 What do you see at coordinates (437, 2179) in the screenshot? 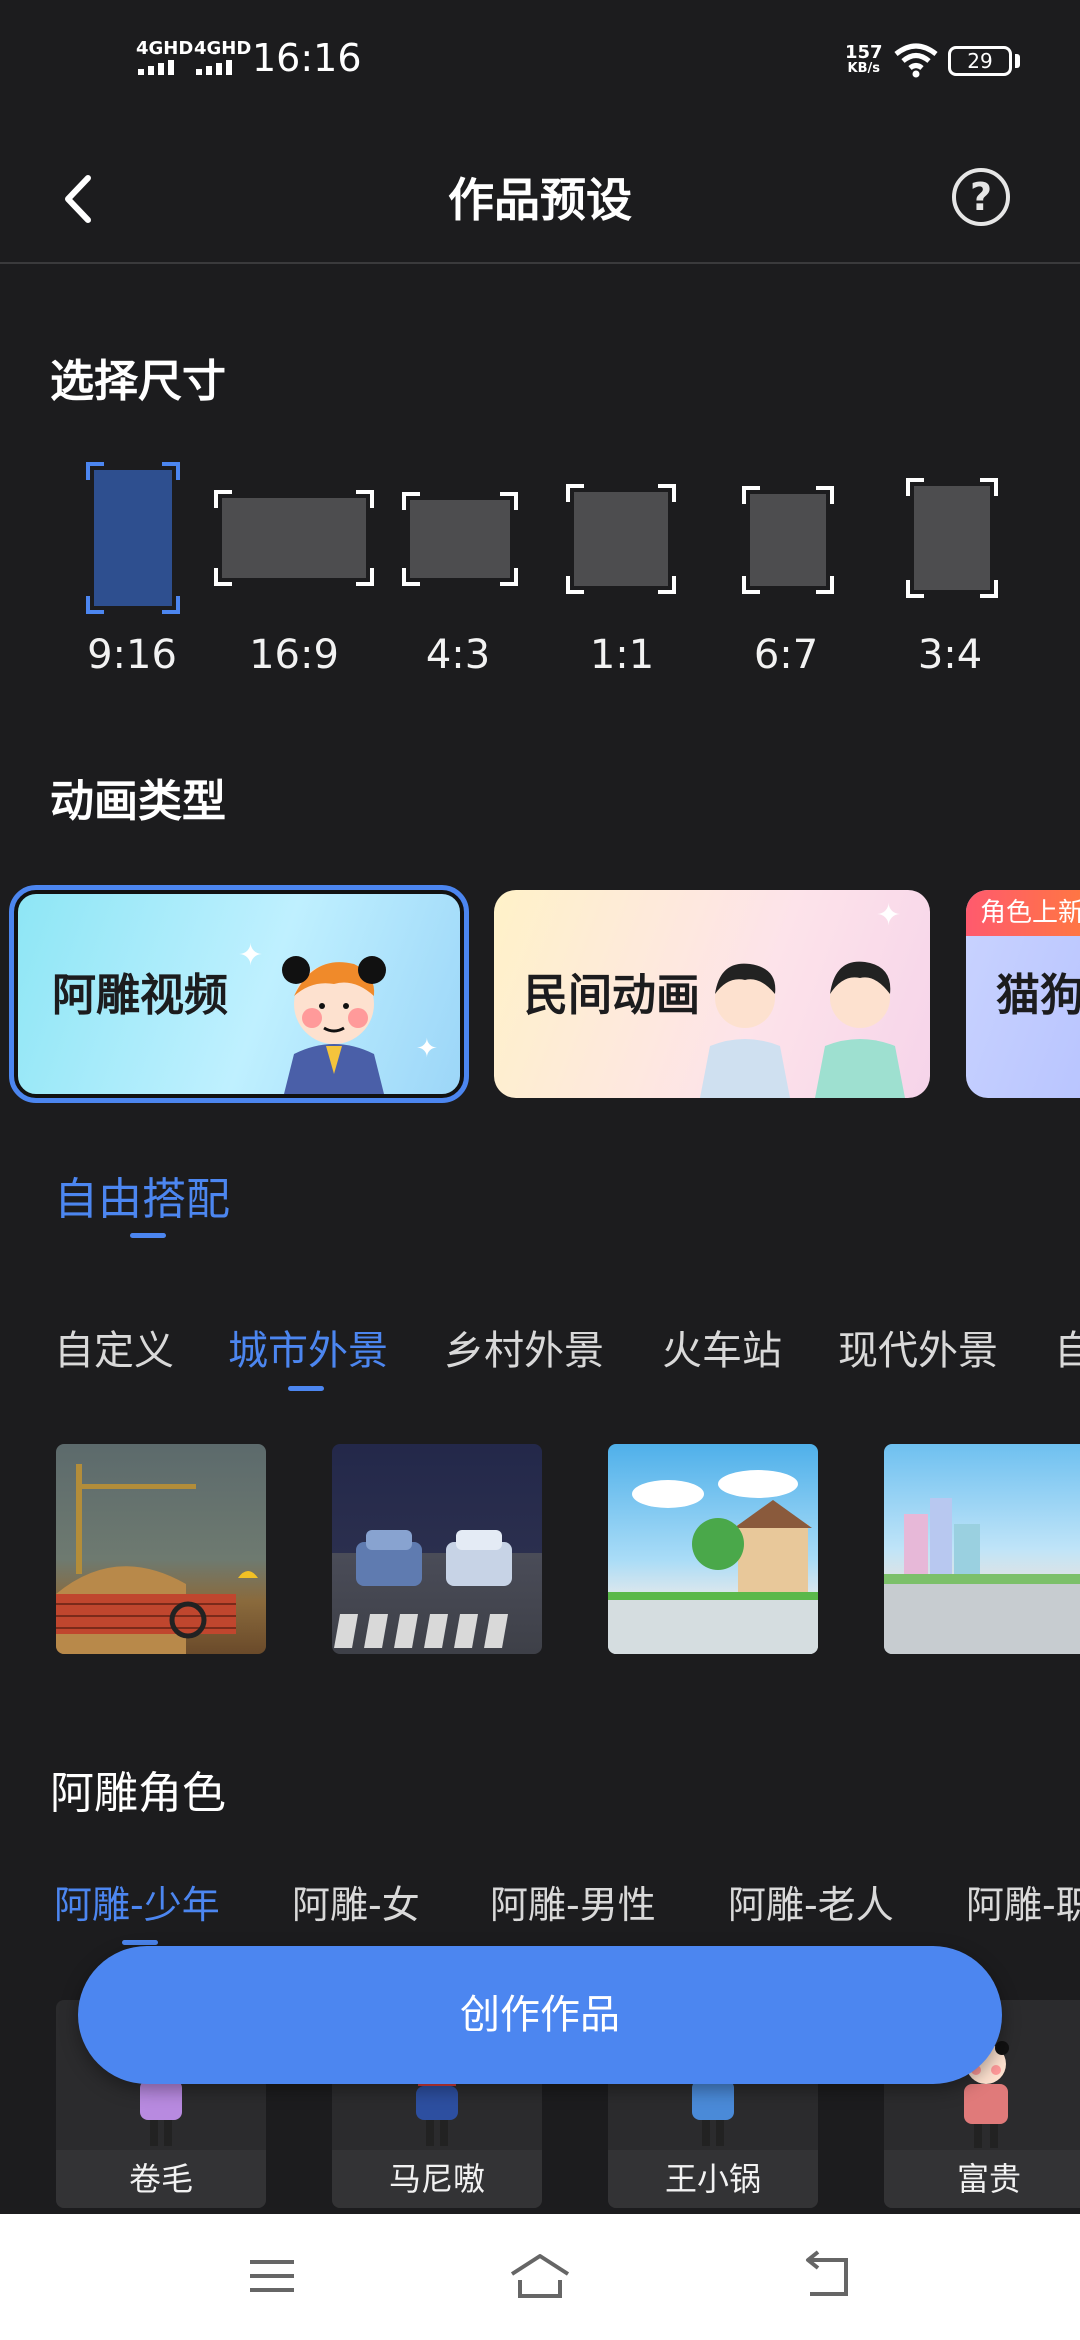
I see `character-name: 马尼嗷` at bounding box center [437, 2179].